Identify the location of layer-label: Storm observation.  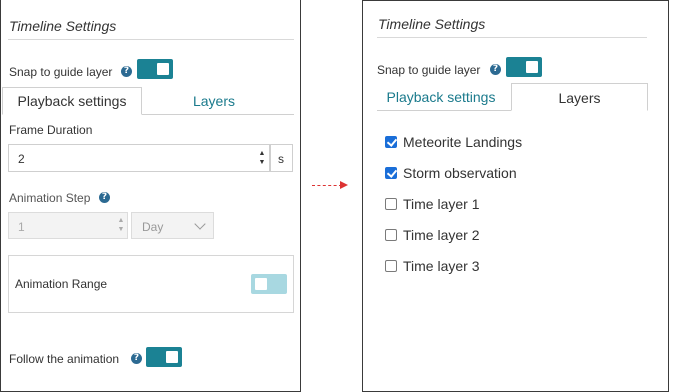
(460, 173).